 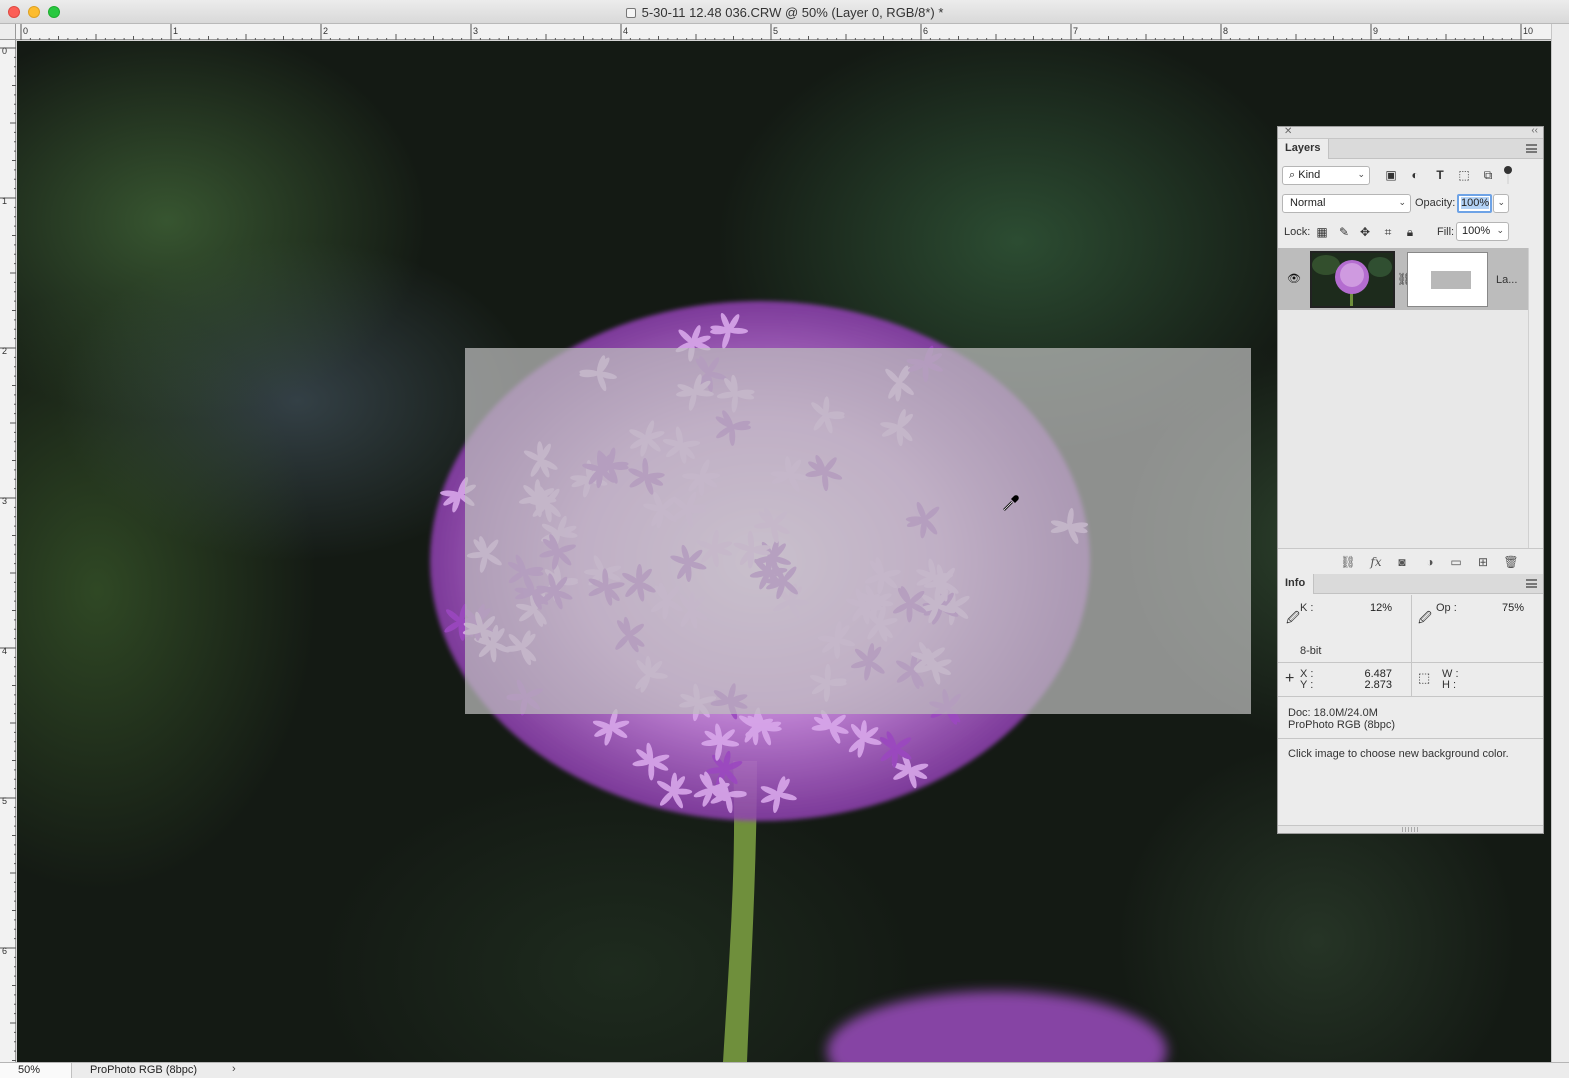 What do you see at coordinates (1076, 31) in the screenshot?
I see `ruler-label: 7` at bounding box center [1076, 31].